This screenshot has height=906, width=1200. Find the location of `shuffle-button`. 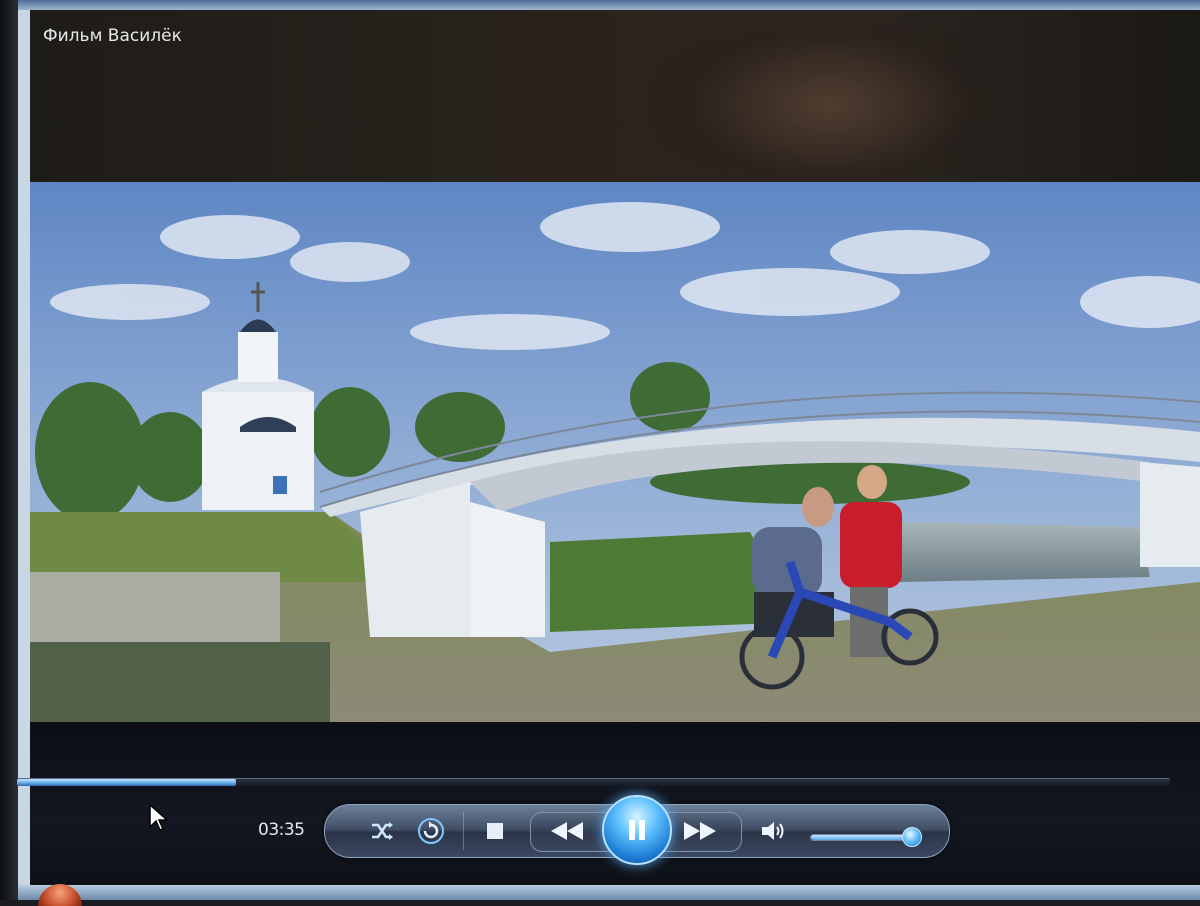

shuffle-button is located at coordinates (382, 831).